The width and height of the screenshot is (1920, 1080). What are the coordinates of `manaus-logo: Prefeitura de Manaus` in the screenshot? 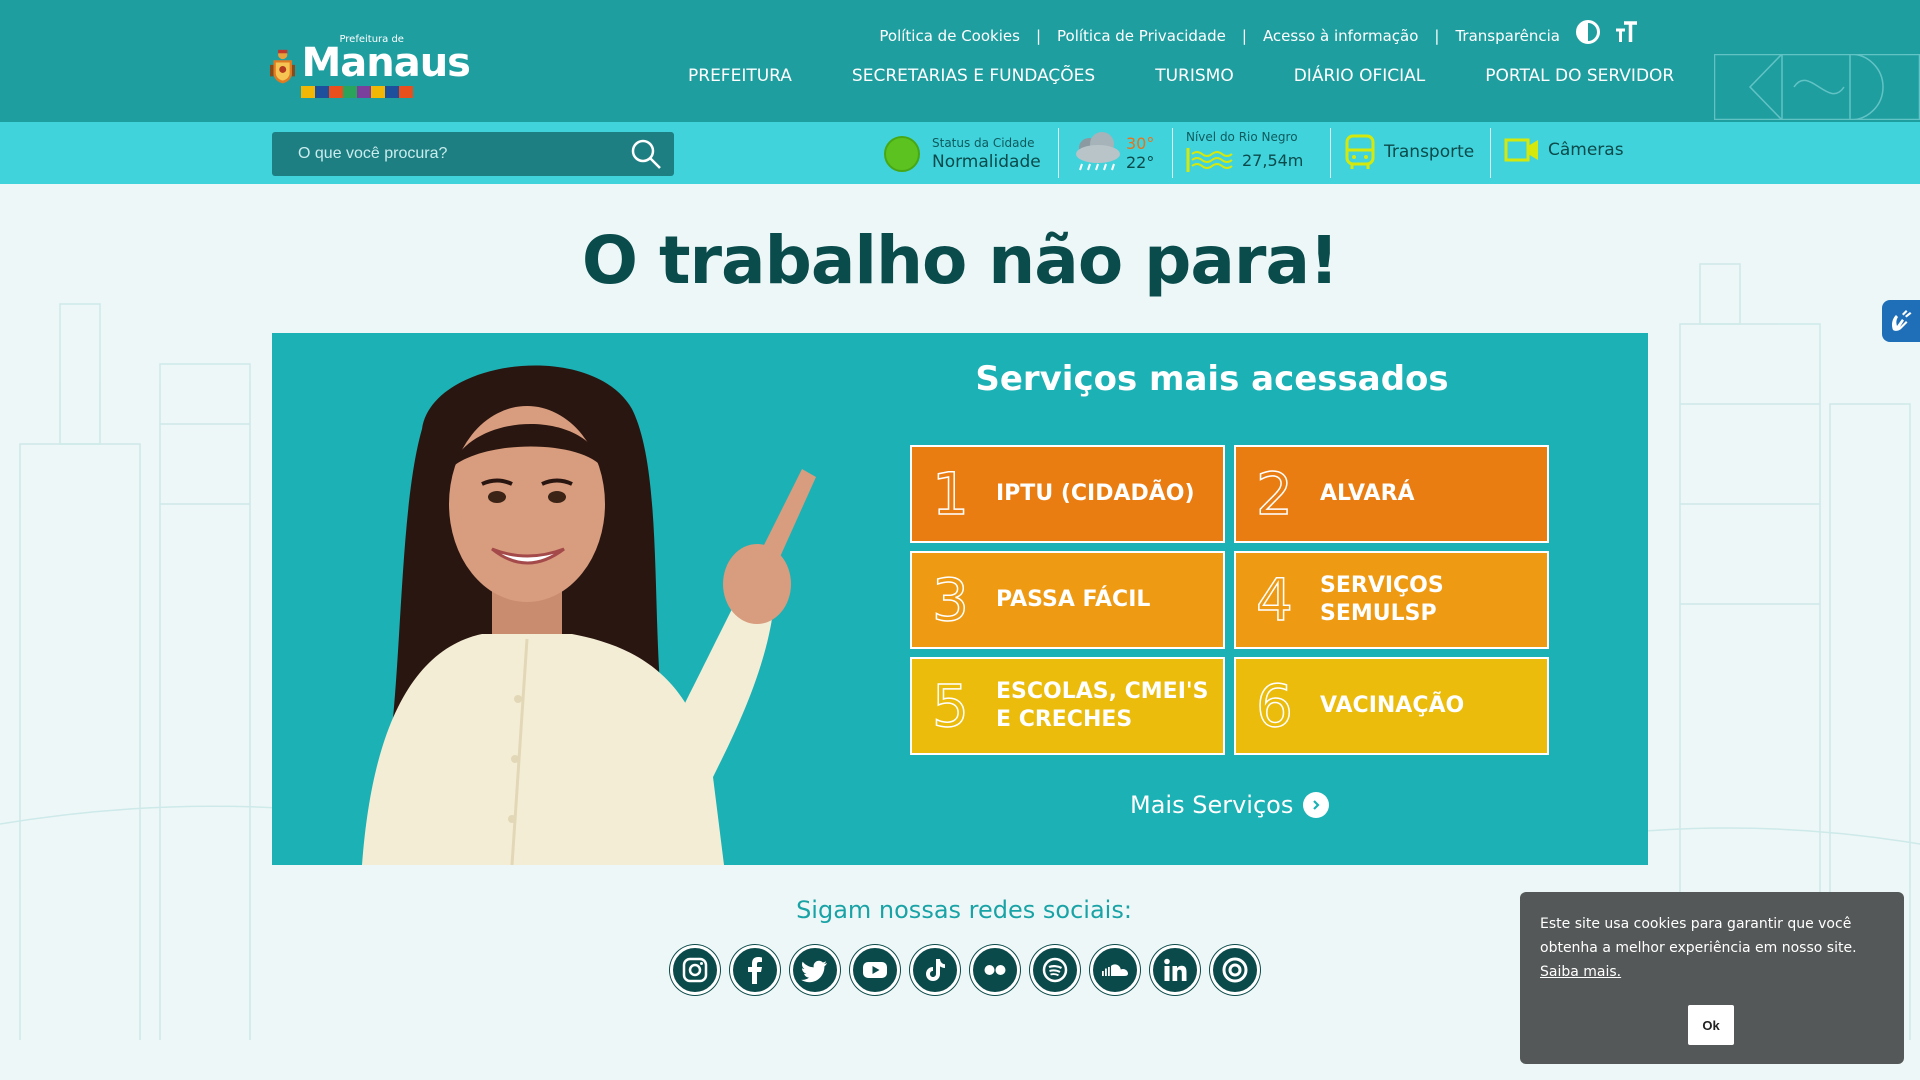 It's located at (370, 66).